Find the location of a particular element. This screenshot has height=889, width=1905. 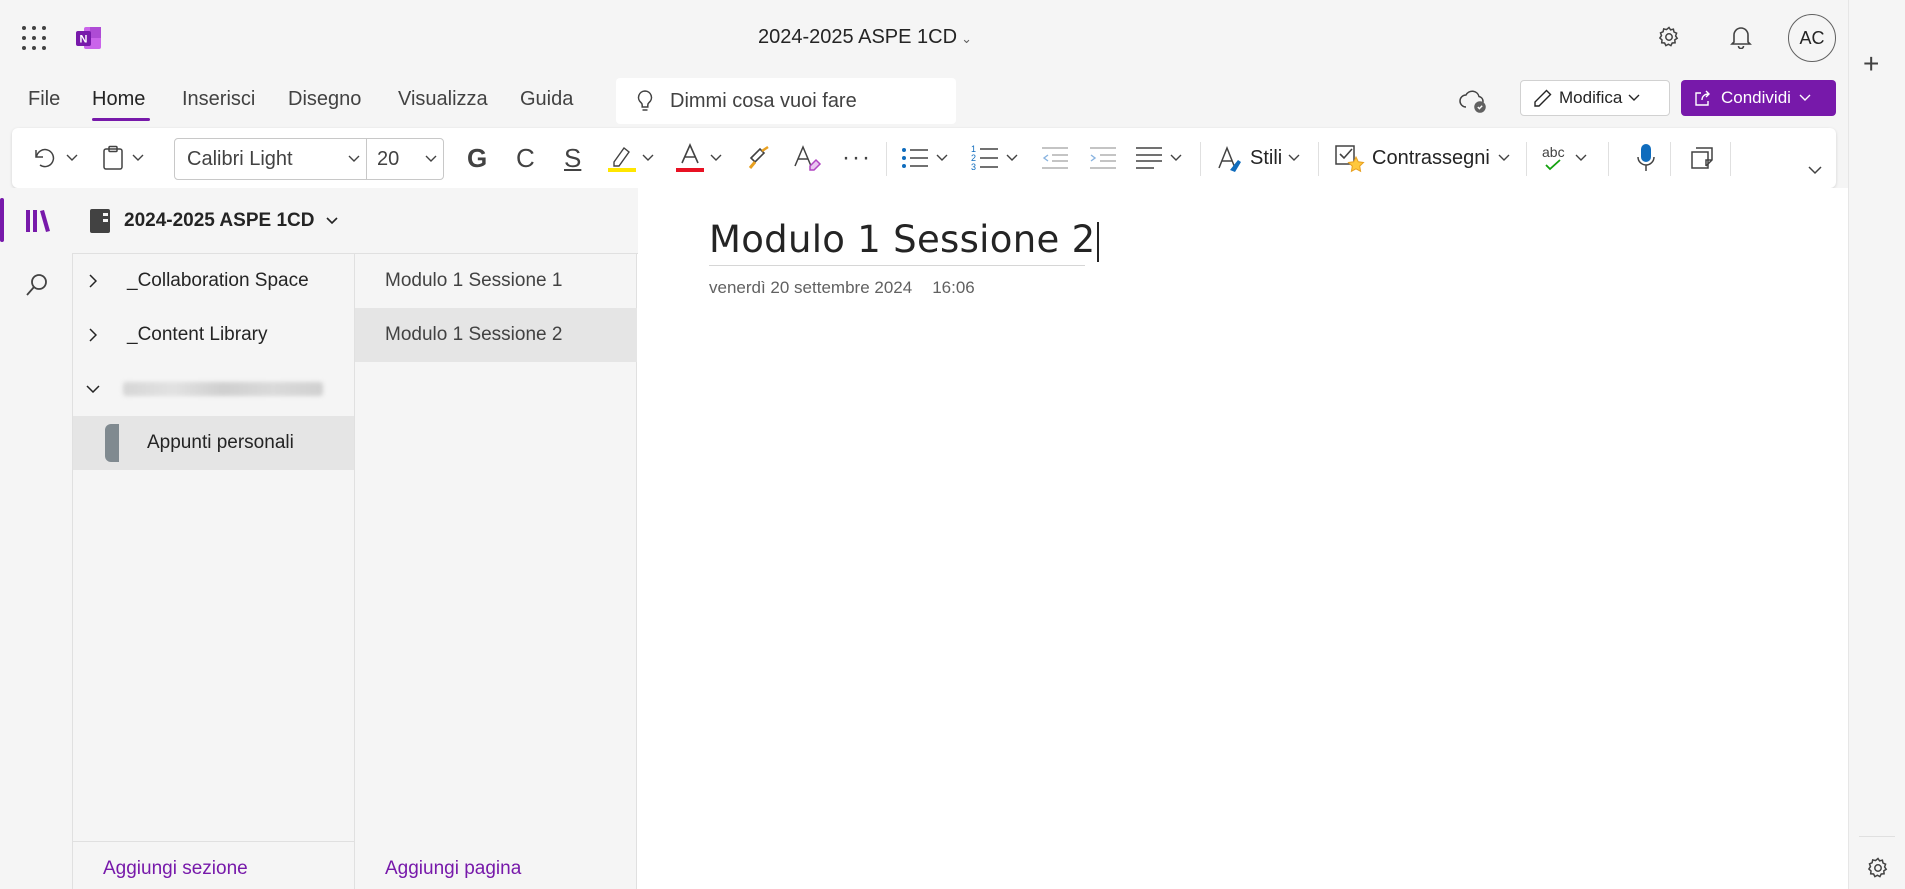

tags-label: Contrassegni is located at coordinates (1431, 157).